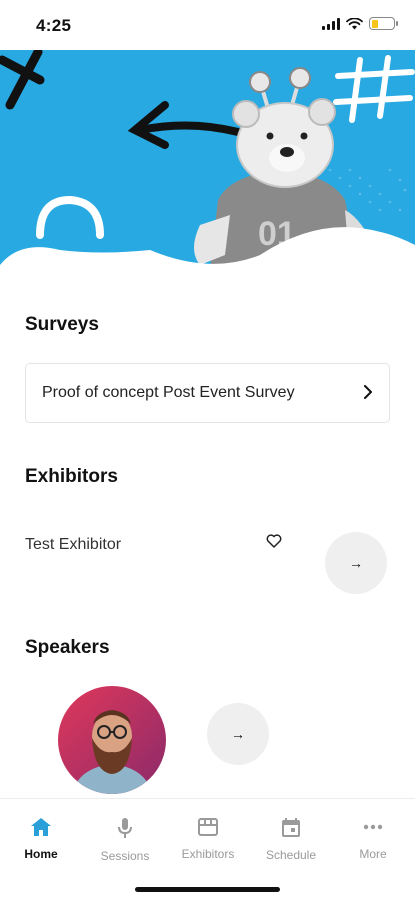 The image size is (415, 900). What do you see at coordinates (291, 827) in the screenshot?
I see `calendar-icon` at bounding box center [291, 827].